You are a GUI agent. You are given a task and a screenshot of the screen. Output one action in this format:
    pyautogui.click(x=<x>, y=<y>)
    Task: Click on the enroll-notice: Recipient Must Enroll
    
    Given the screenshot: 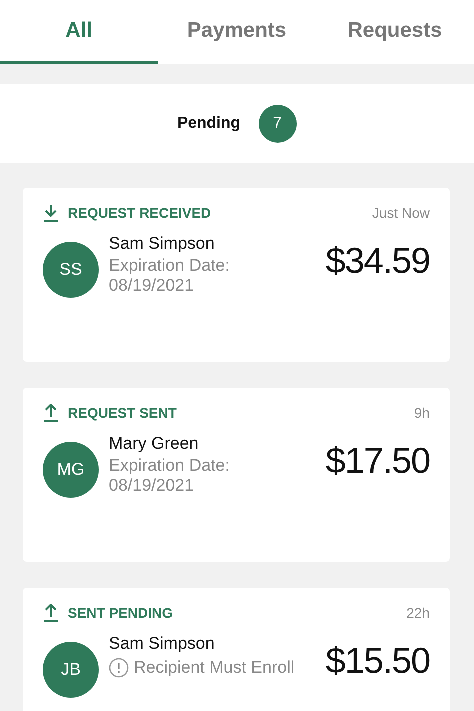 What is the action you would take?
    pyautogui.click(x=214, y=668)
    